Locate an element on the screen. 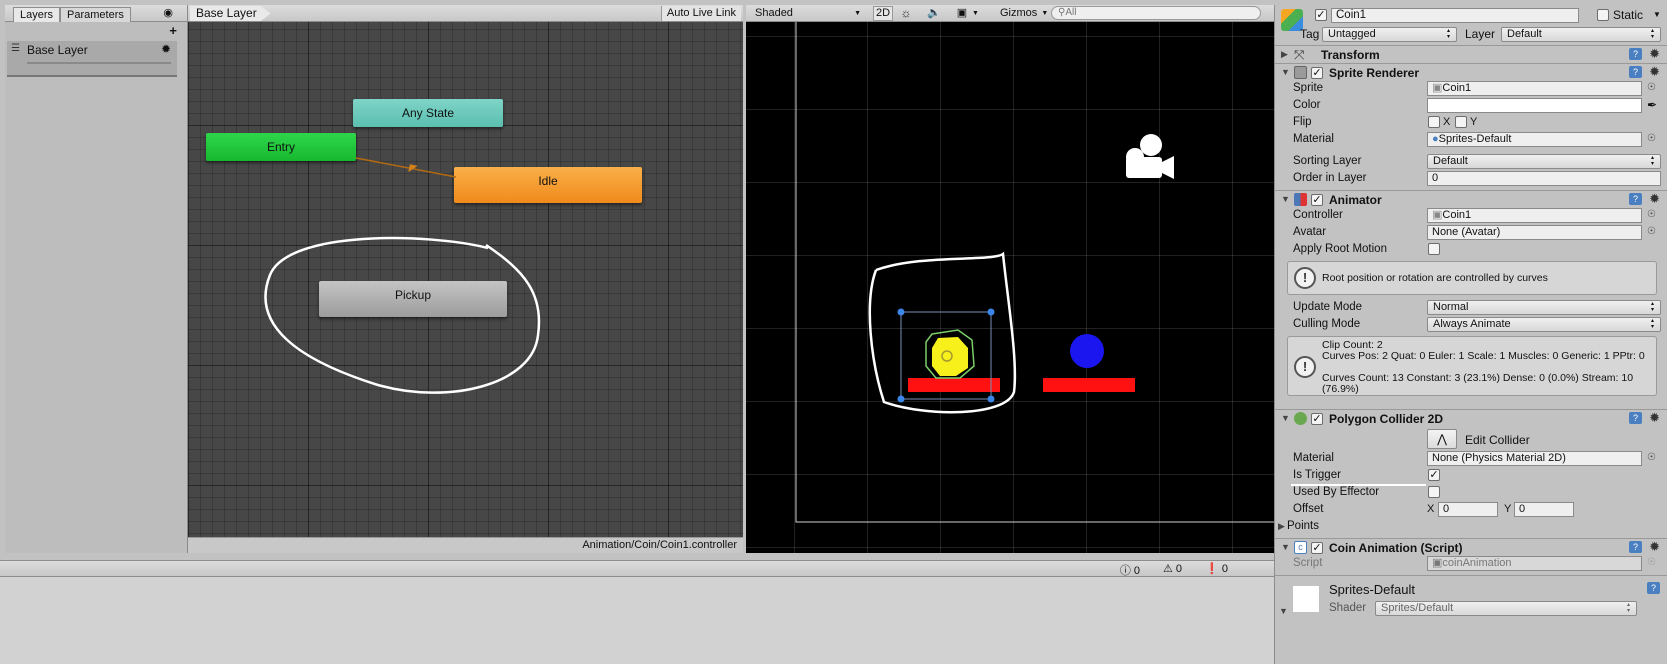 The image size is (1667, 664). component-animator: ▼ ✓ Animator ? ✹ is located at coordinates (1471, 199).